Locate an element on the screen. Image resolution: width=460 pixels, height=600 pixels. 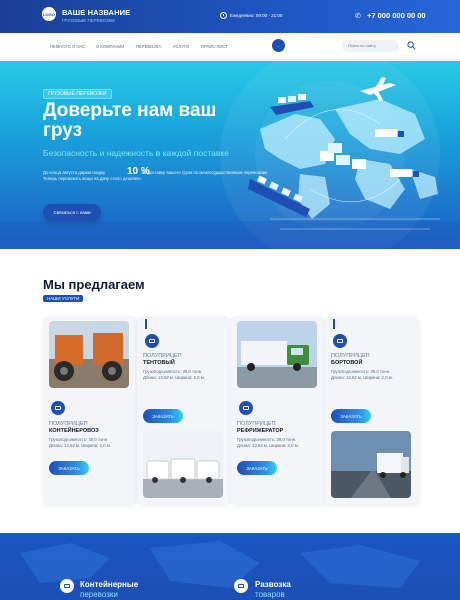
bottom-item-sub: перевозки is located at coordinates (99, 594).